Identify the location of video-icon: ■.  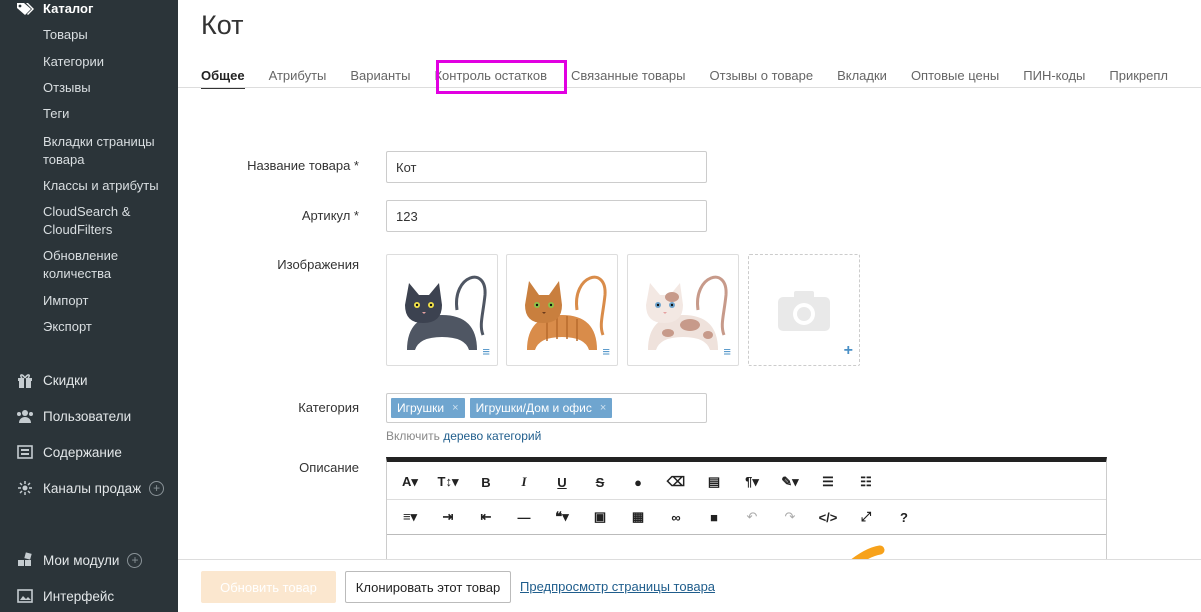
(714, 517).